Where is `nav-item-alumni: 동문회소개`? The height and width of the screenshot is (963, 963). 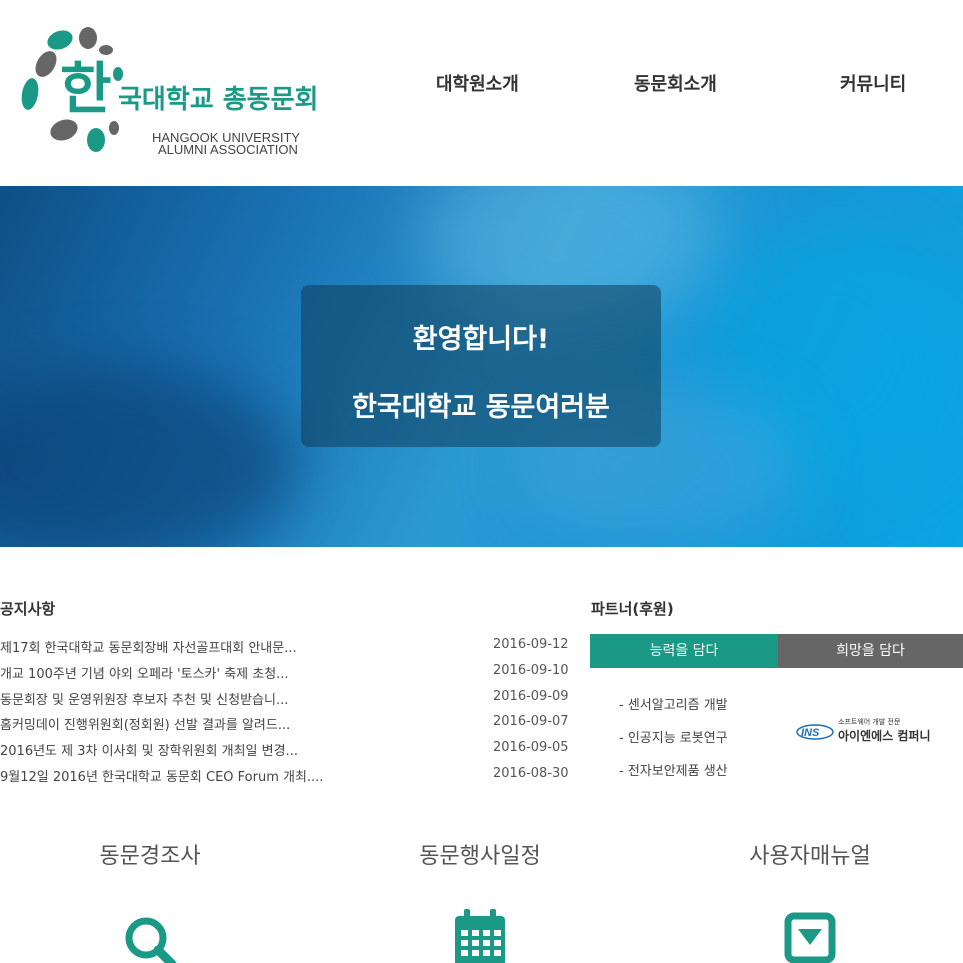 nav-item-alumni: 동문회소개 is located at coordinates (675, 83).